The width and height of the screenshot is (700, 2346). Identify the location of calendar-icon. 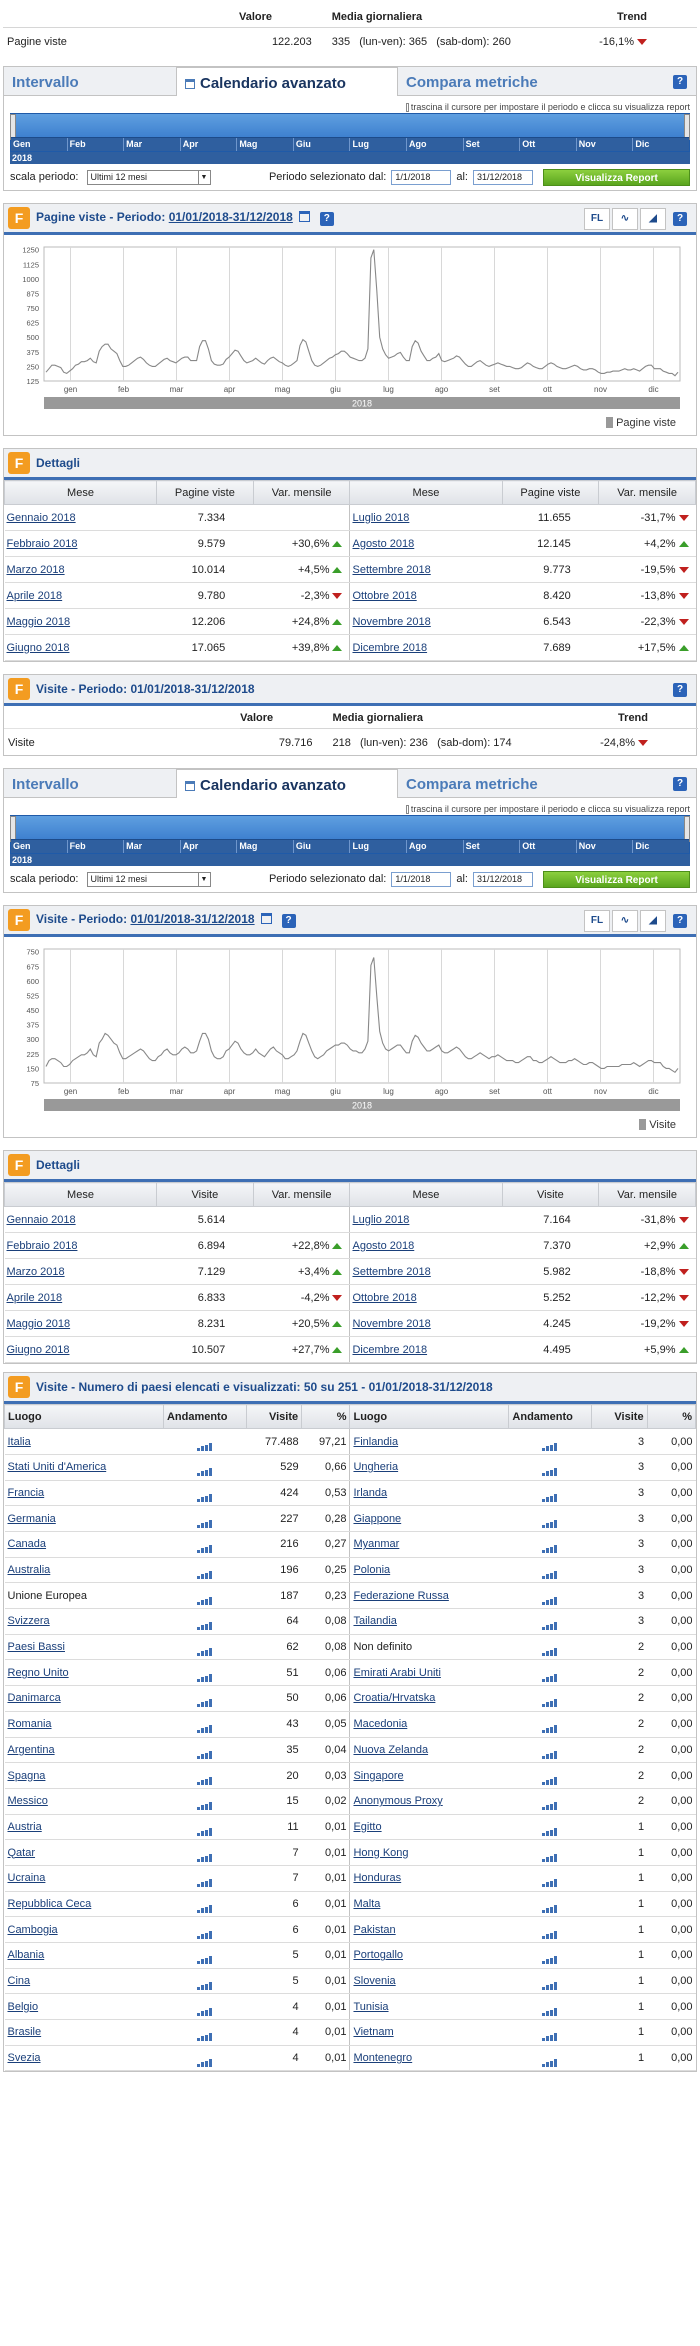
(304, 217).